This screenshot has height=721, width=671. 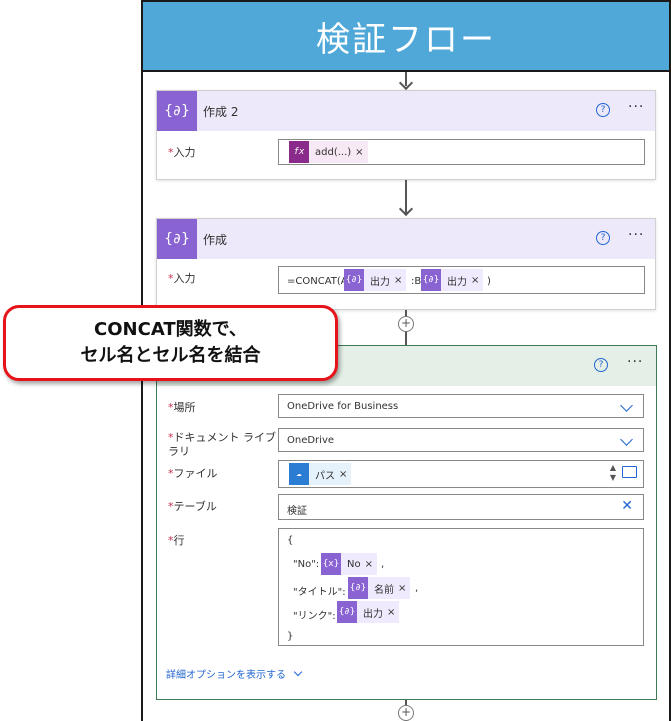 I want to click on token-label: 名前, so click(x=384, y=590).